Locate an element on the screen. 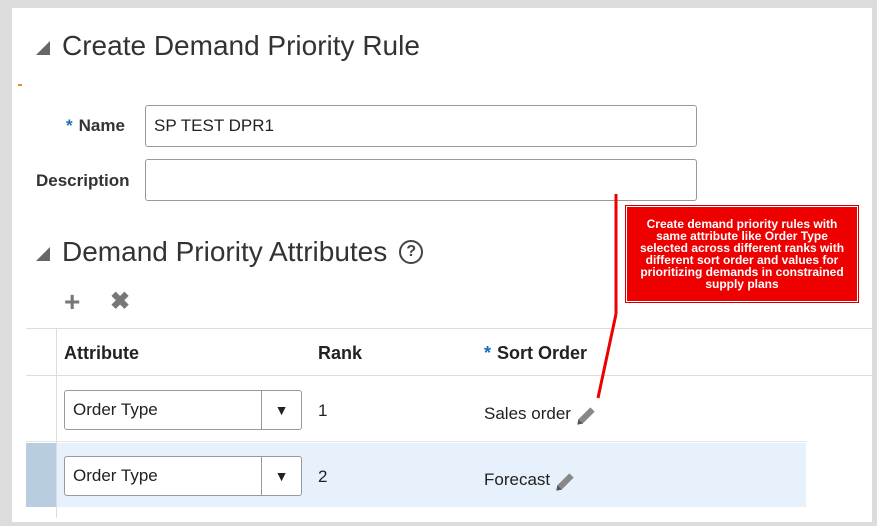  help-icon: ? is located at coordinates (411, 252).